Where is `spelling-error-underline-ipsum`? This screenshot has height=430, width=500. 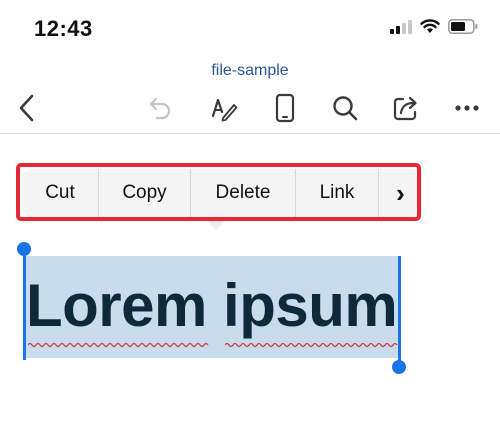 spelling-error-underline-ipsum is located at coordinates (311, 345).